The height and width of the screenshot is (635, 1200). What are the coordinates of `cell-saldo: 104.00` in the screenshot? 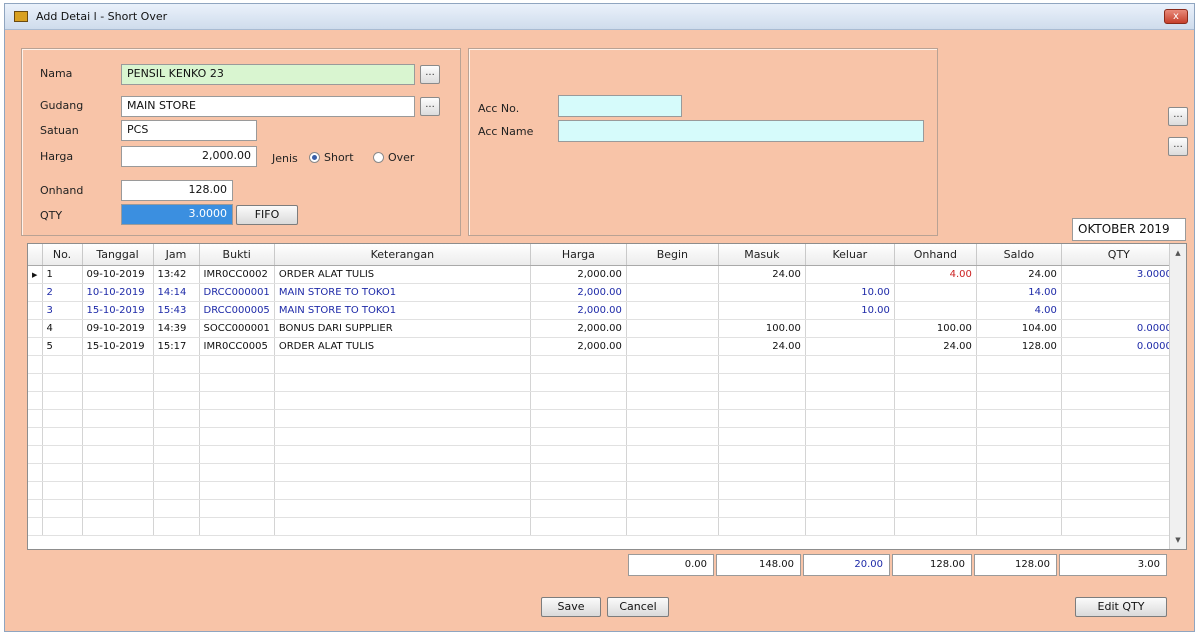 It's located at (1019, 328).